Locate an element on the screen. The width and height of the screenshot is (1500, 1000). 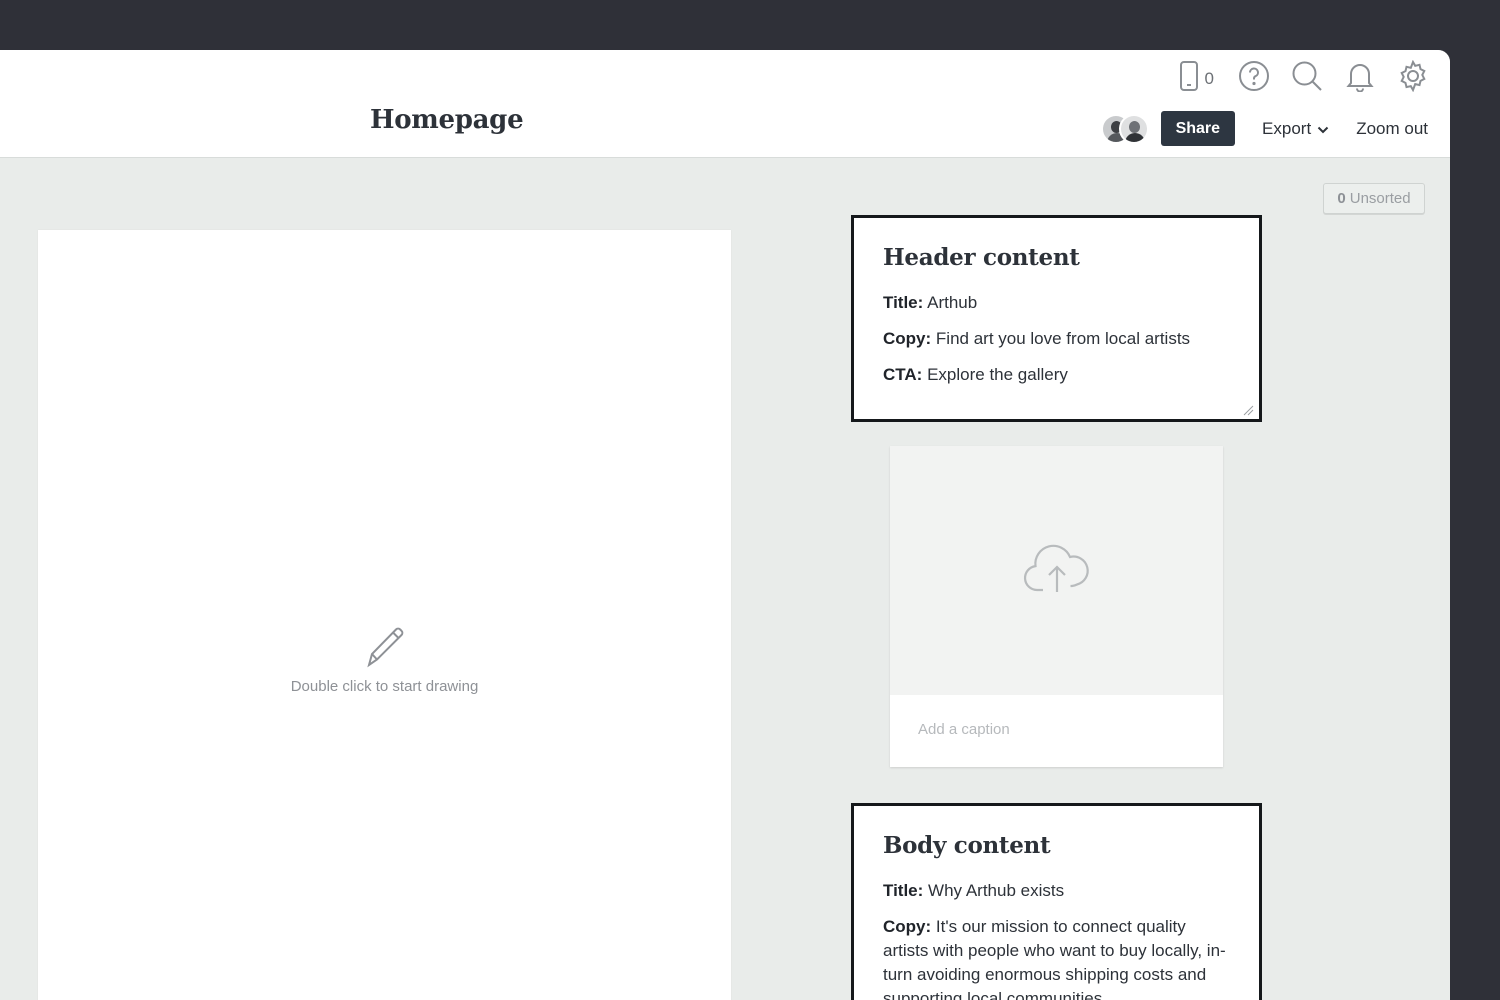
unsorted-label: Unsorted is located at coordinates (1380, 198).